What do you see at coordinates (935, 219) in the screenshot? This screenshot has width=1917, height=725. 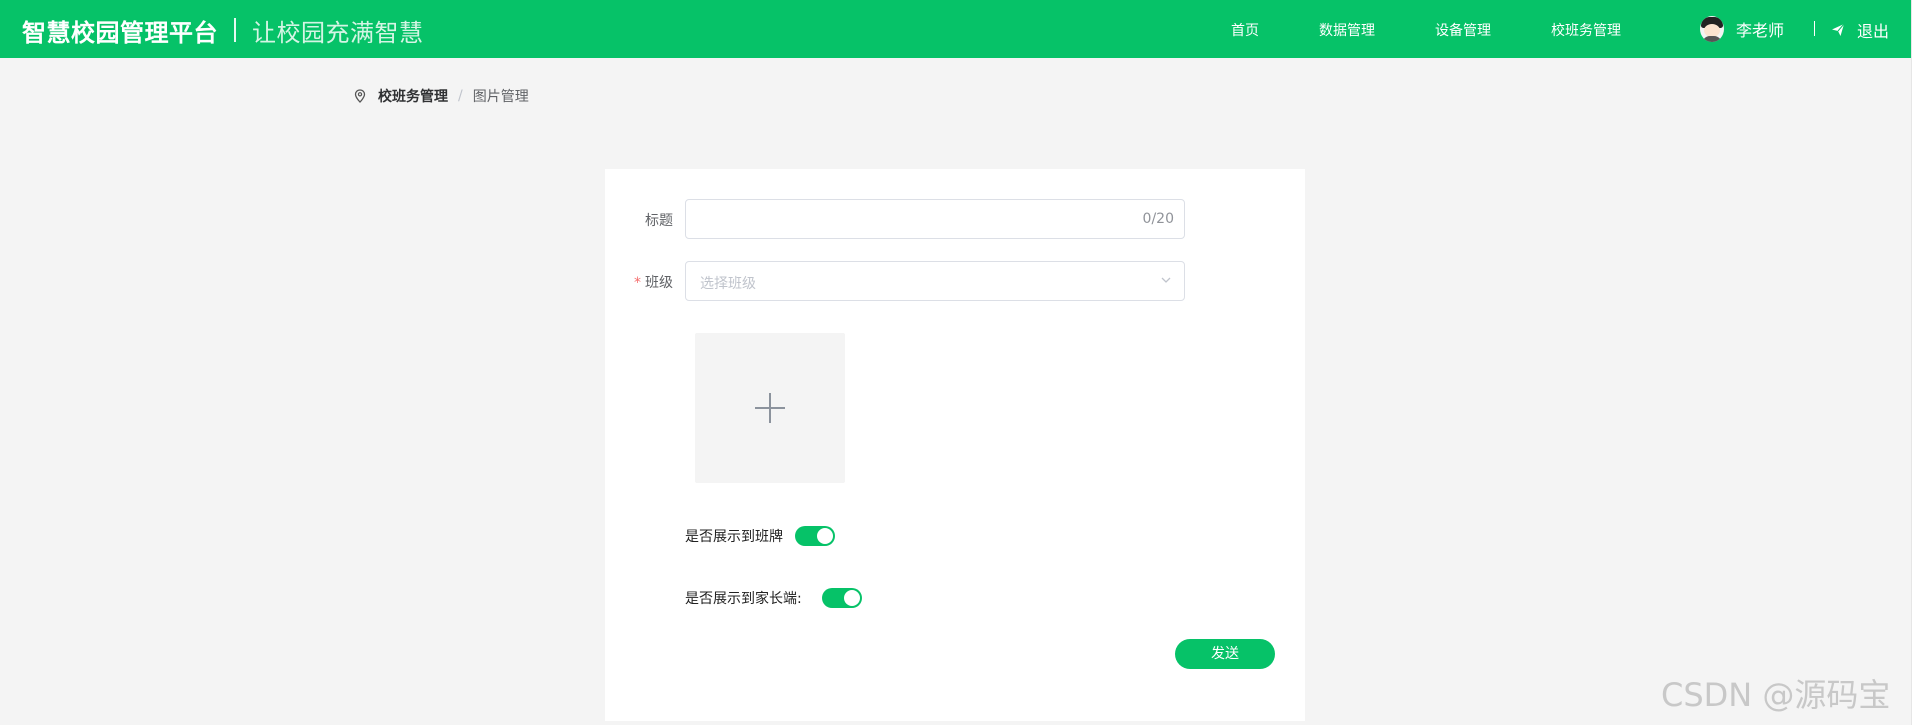 I see `title-input: 0/20` at bounding box center [935, 219].